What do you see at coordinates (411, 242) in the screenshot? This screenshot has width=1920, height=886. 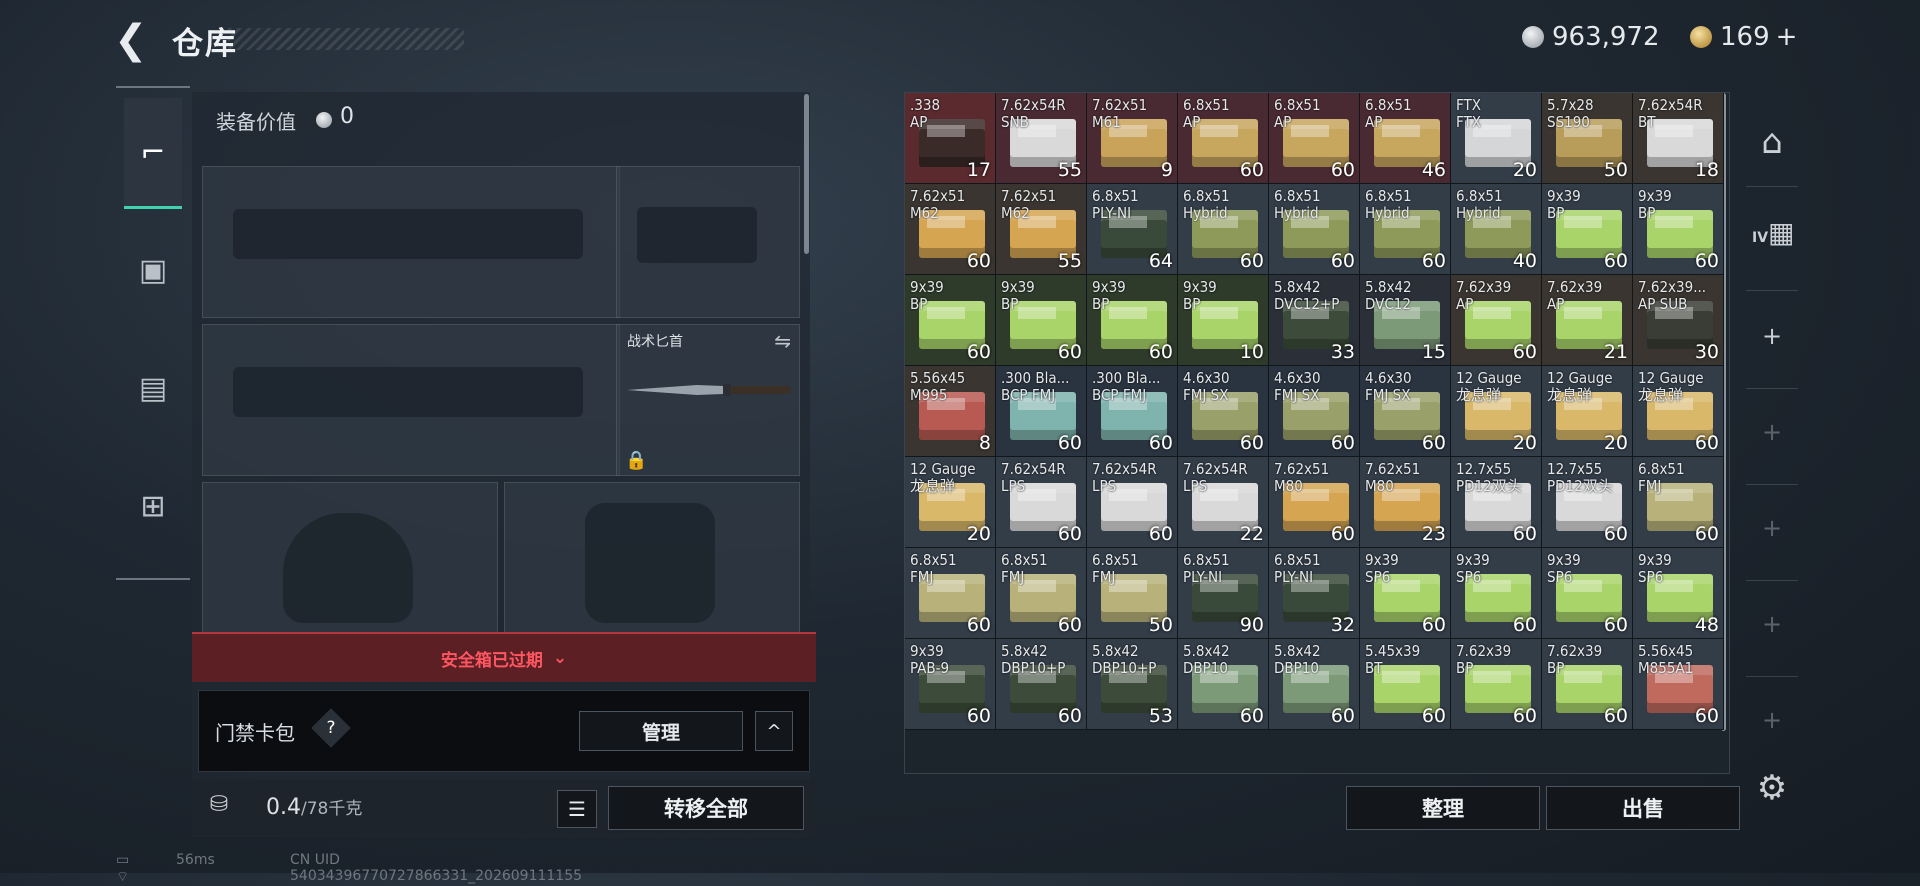 I see `primary-weapon-slot` at bounding box center [411, 242].